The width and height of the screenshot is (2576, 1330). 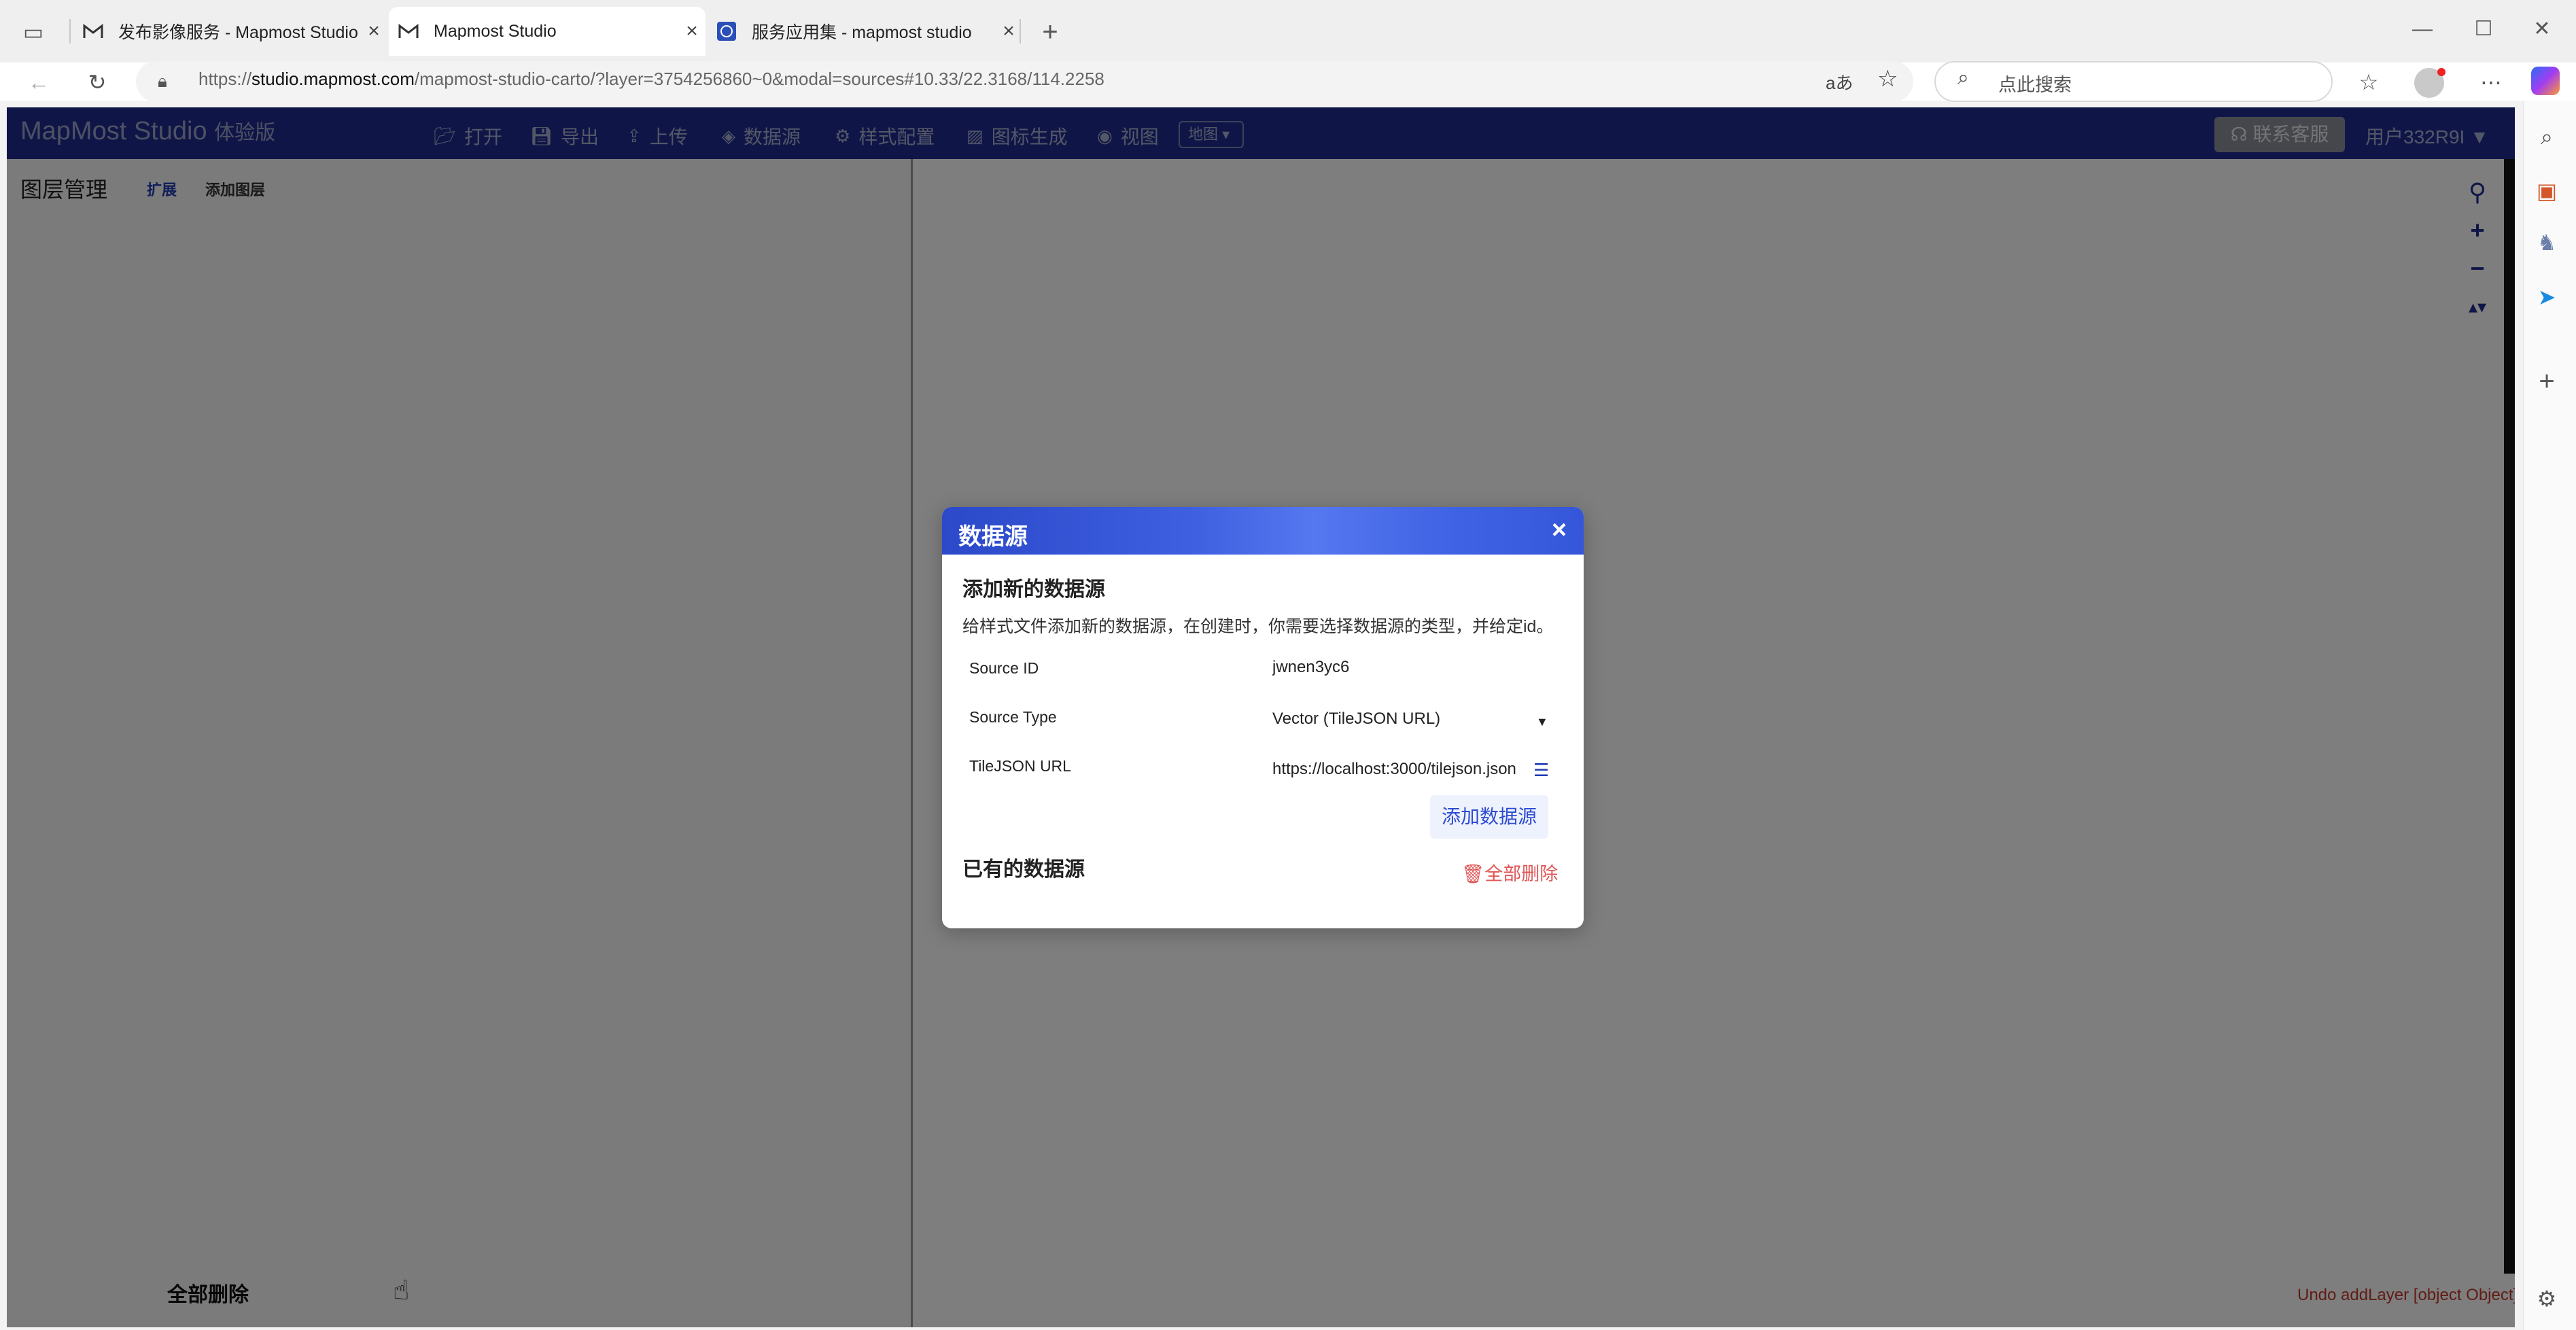 What do you see at coordinates (2547, 381) in the screenshot?
I see `add-sidebar-app-icon: +` at bounding box center [2547, 381].